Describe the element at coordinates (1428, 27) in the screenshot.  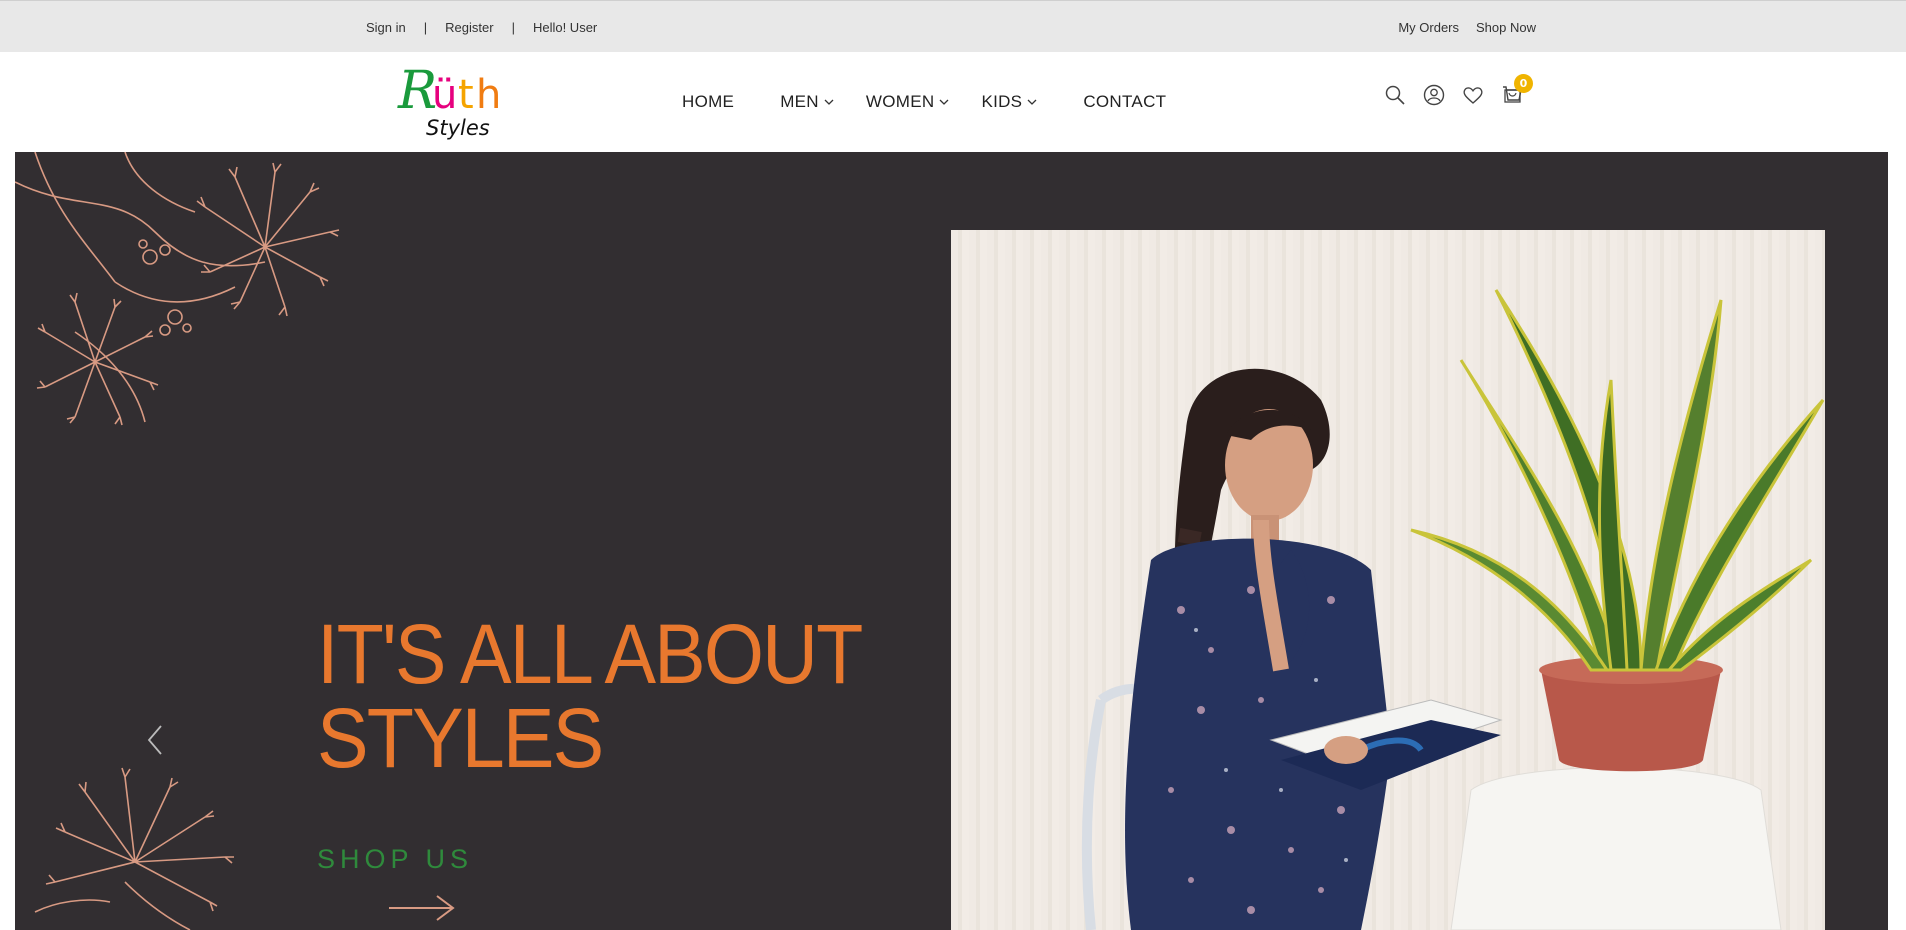
I see `my-orders-link: My Orders` at that location.